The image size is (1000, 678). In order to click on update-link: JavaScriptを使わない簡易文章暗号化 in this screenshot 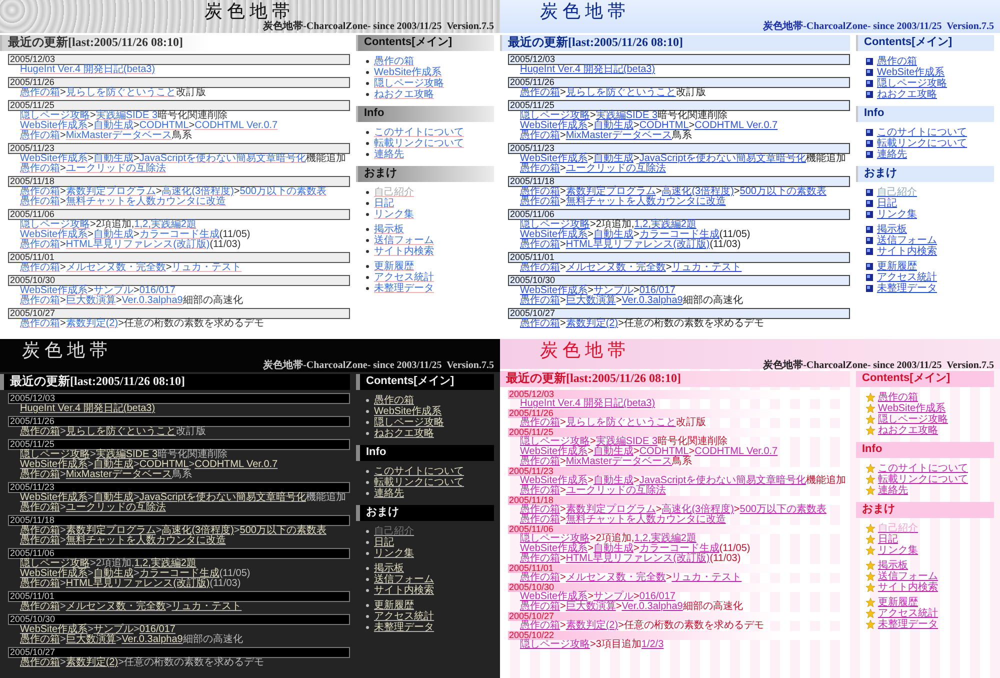, I will do `click(222, 158)`.